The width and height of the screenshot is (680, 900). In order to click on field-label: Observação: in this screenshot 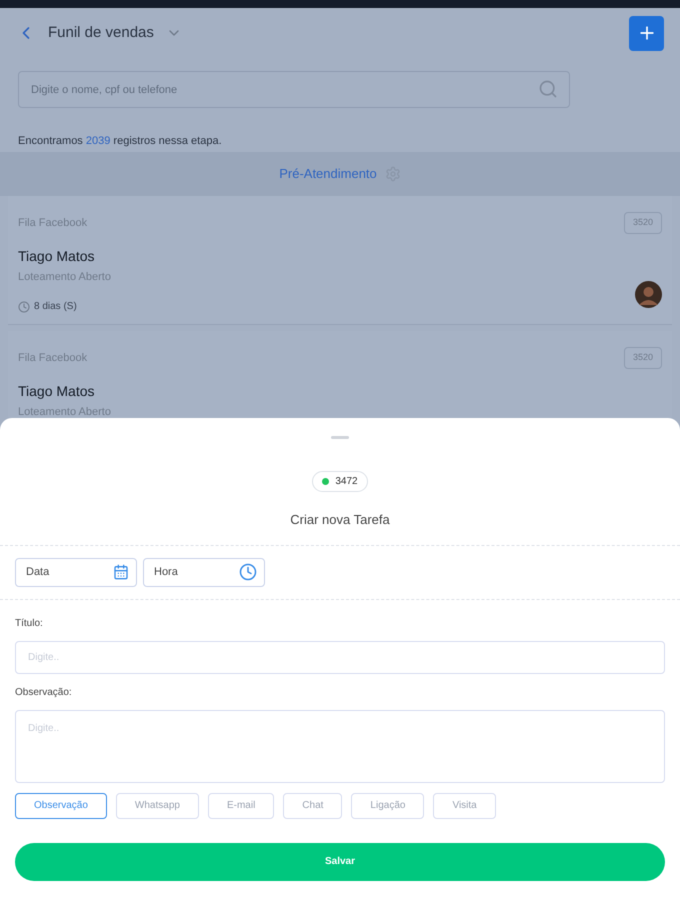, I will do `click(44, 693)`.